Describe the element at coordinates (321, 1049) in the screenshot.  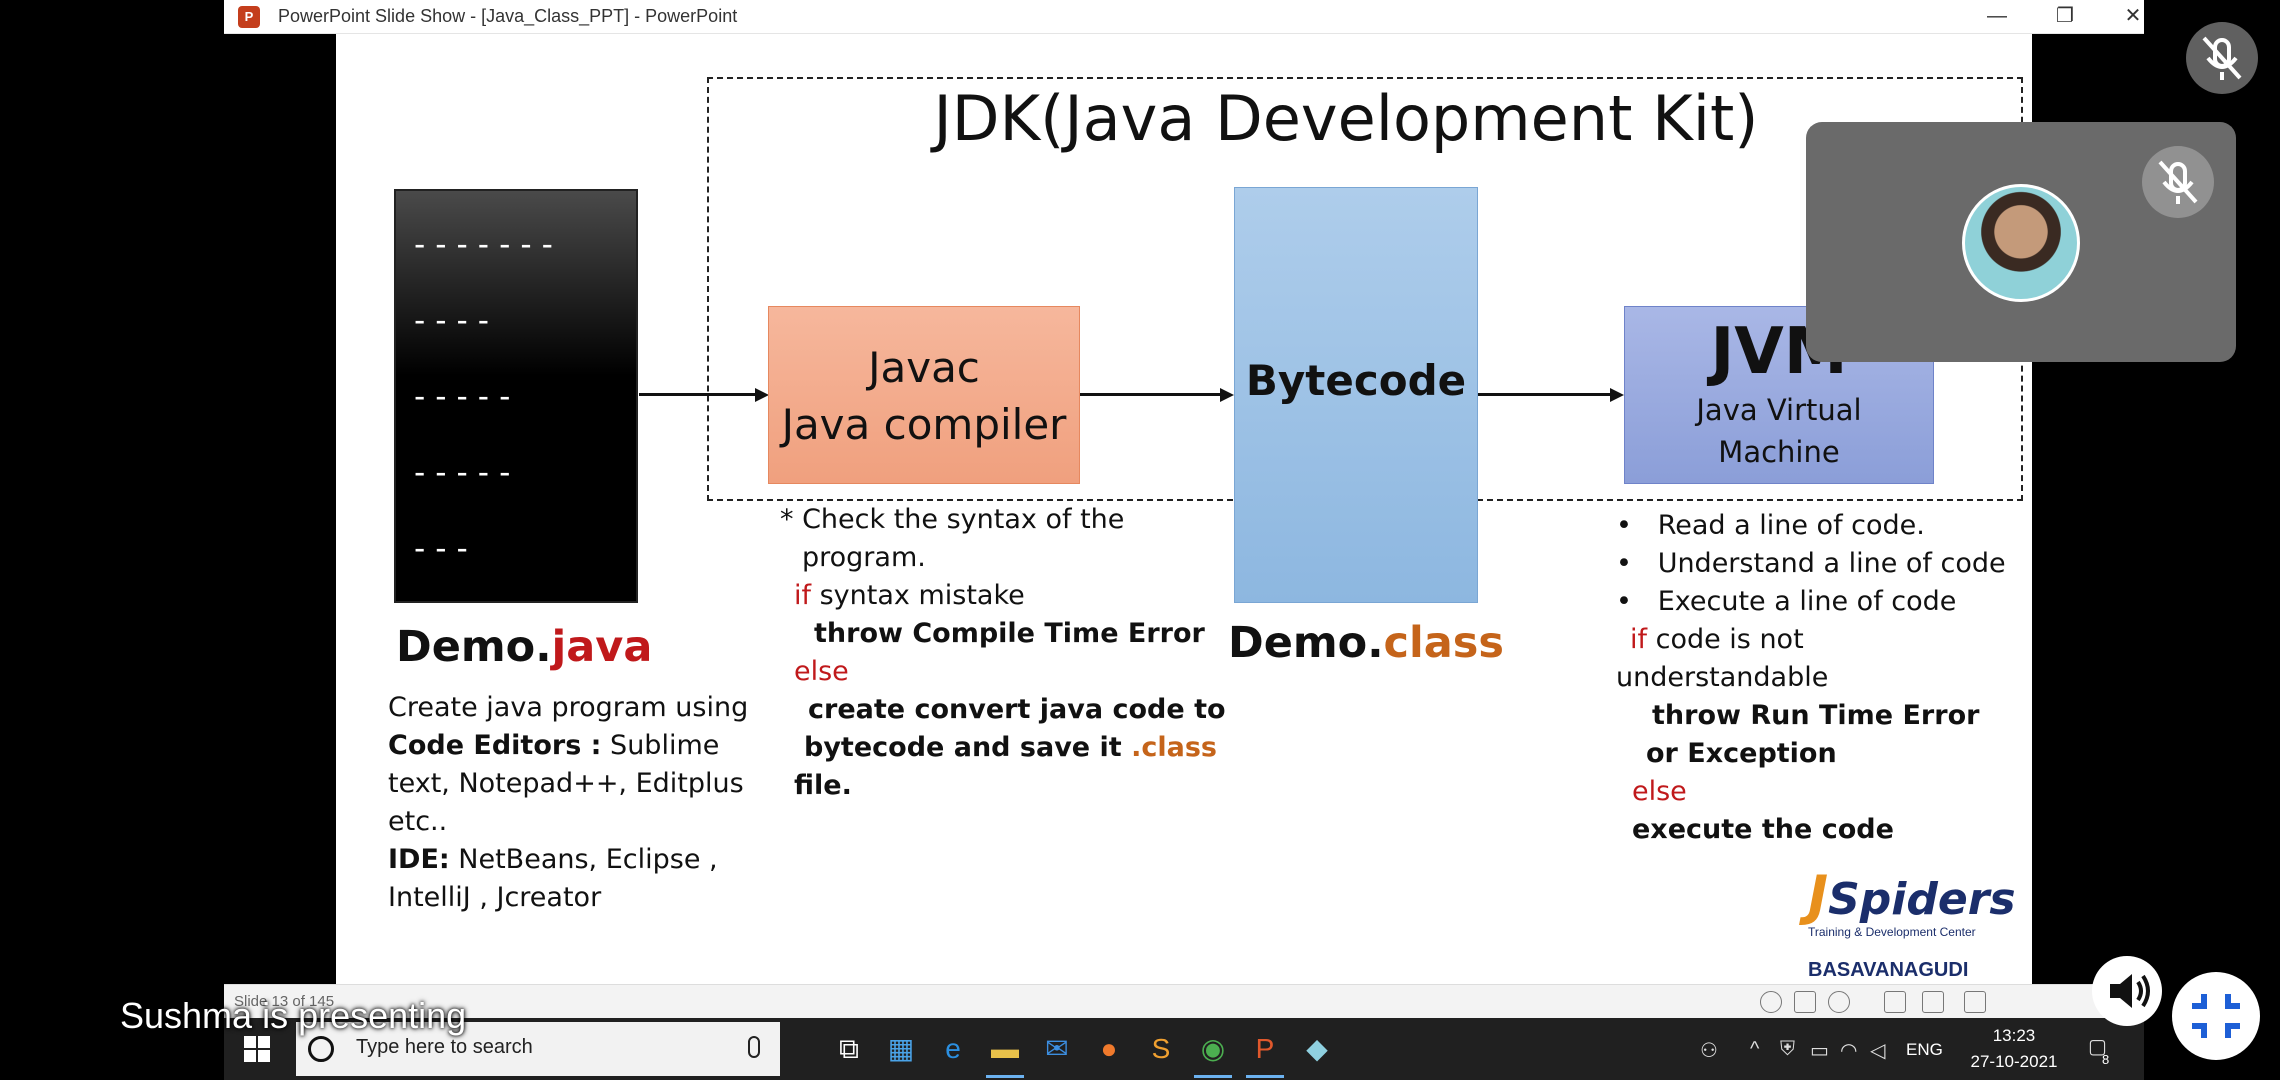
I see `cortana-icon` at that location.